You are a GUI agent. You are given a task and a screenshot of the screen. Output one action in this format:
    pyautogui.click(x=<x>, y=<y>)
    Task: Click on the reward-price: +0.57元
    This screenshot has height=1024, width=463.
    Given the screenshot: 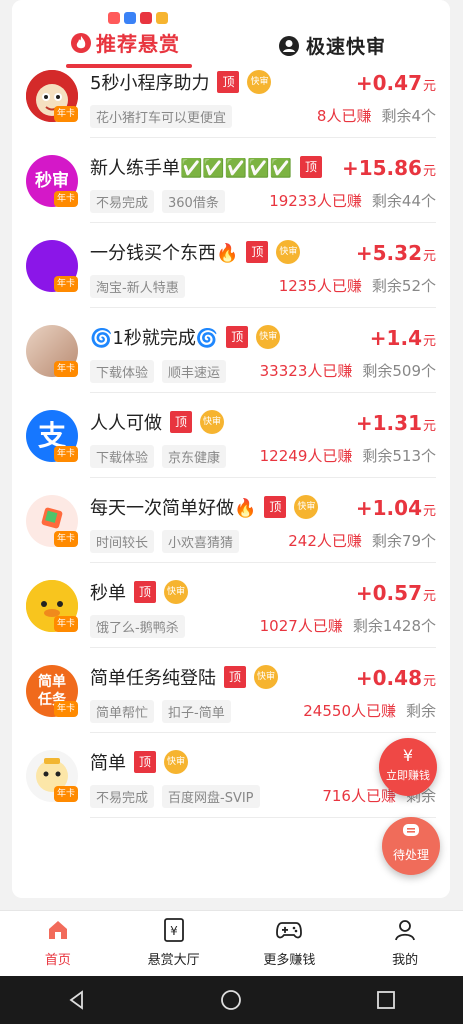 What is the action you would take?
    pyautogui.click(x=396, y=593)
    